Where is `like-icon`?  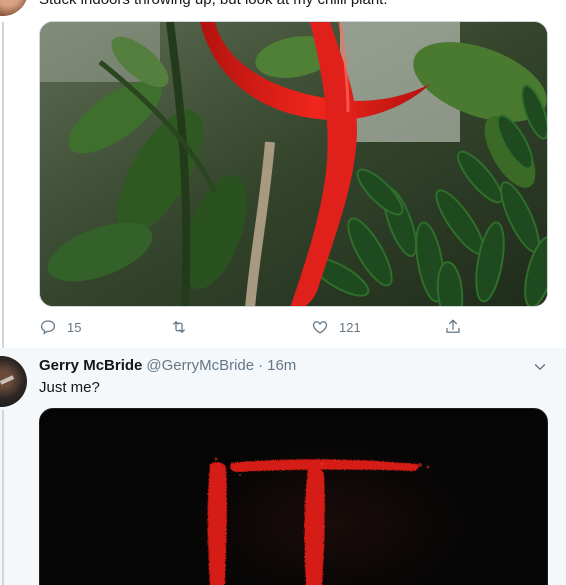 like-icon is located at coordinates (320, 327).